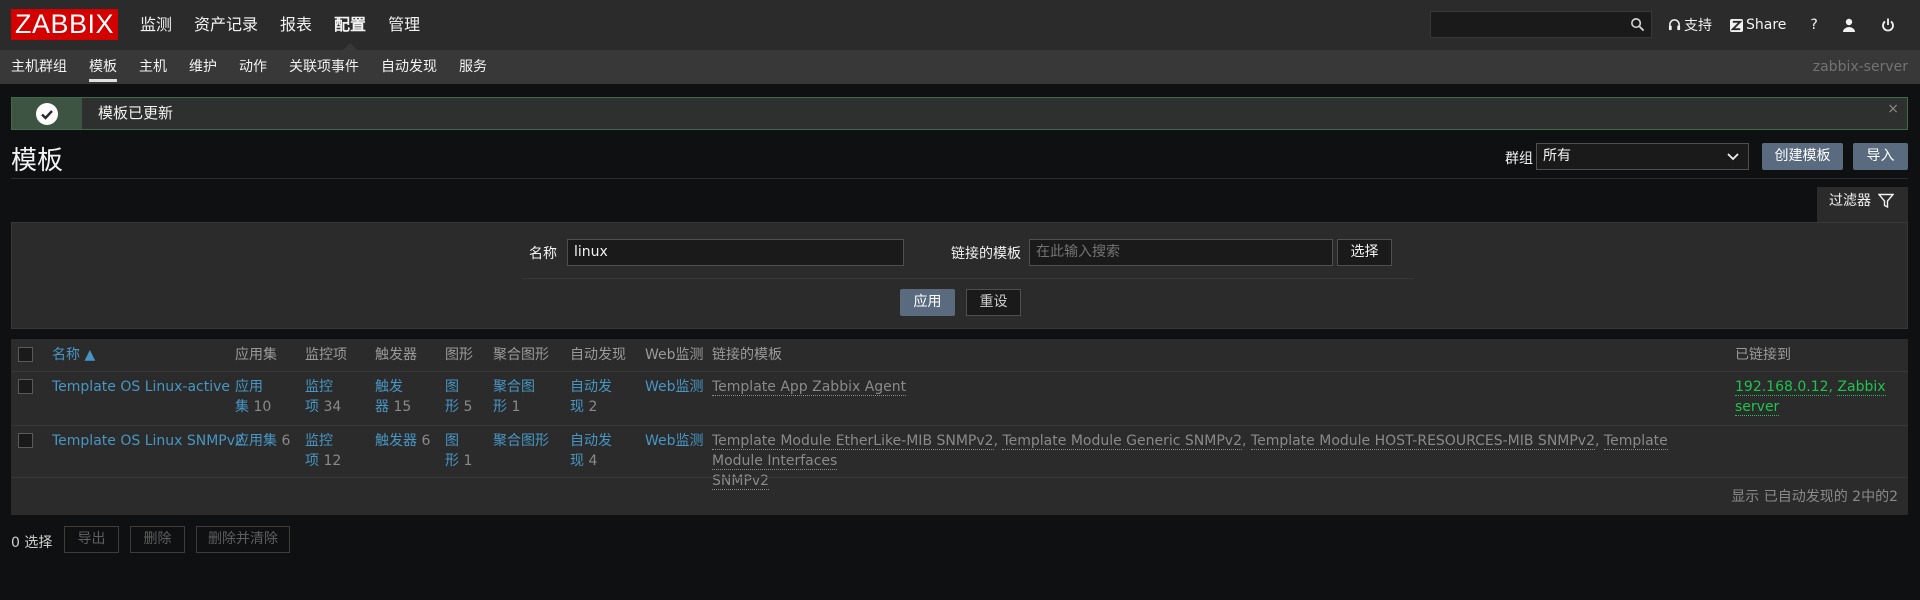 The height and width of the screenshot is (600, 1920). What do you see at coordinates (226, 25) in the screenshot?
I see `menu-inventory: 资产记录` at bounding box center [226, 25].